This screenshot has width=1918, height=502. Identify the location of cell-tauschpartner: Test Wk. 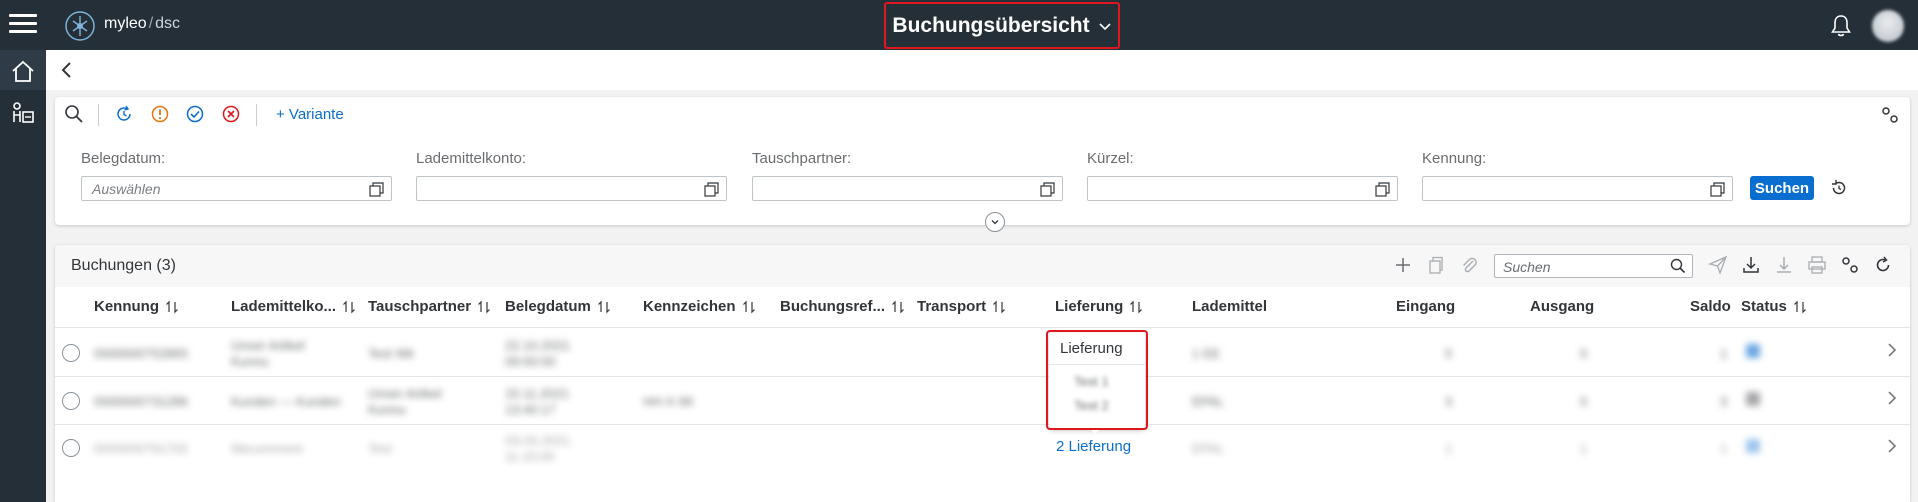
(391, 353).